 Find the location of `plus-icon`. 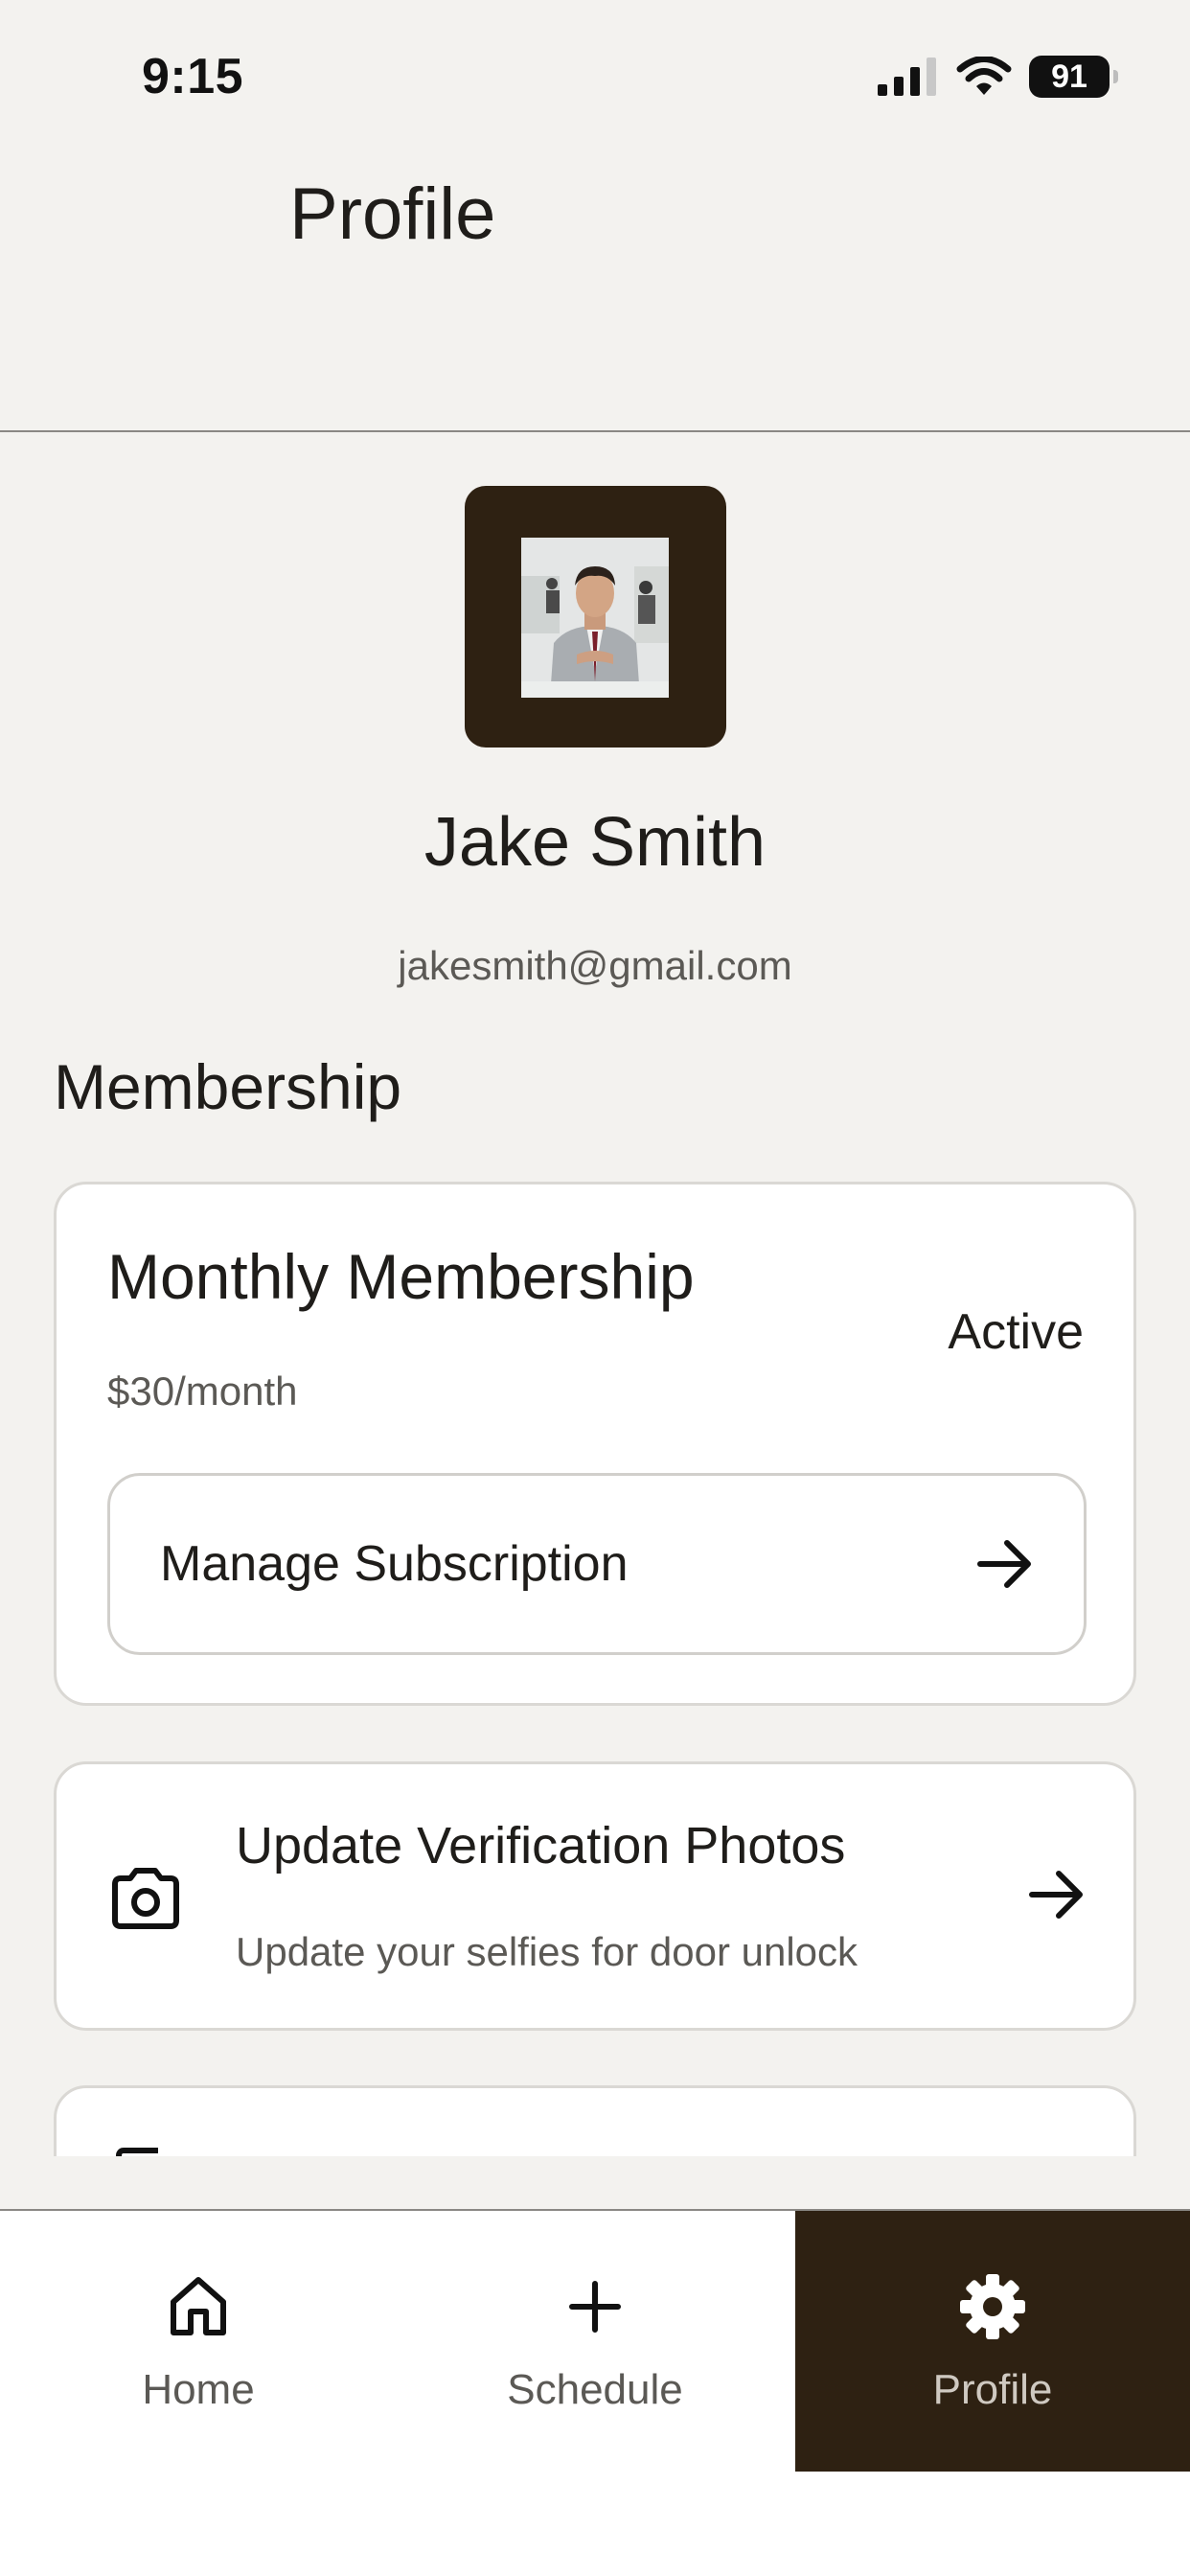

plus-icon is located at coordinates (595, 2307).